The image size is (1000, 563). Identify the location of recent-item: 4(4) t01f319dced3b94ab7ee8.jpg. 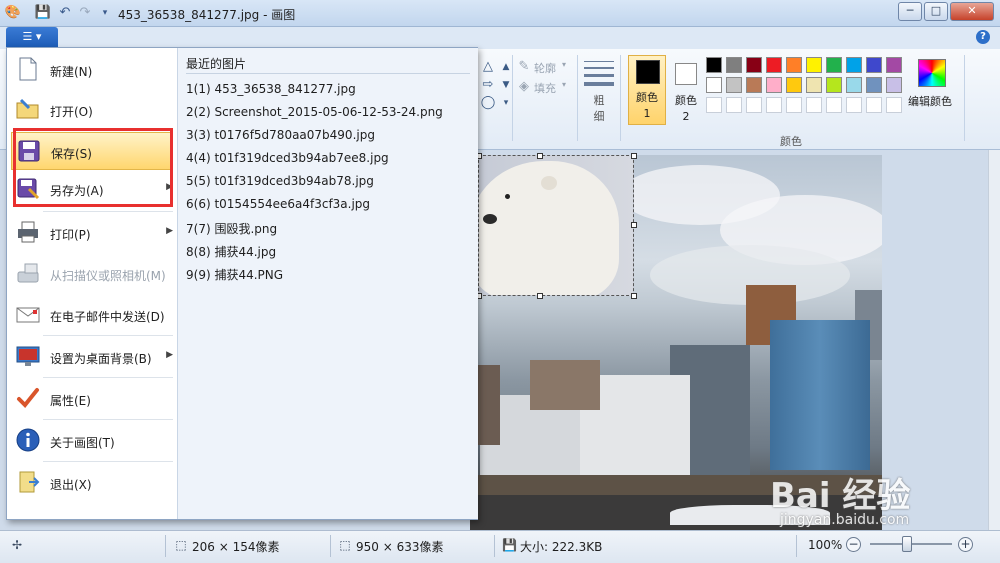
(287, 158).